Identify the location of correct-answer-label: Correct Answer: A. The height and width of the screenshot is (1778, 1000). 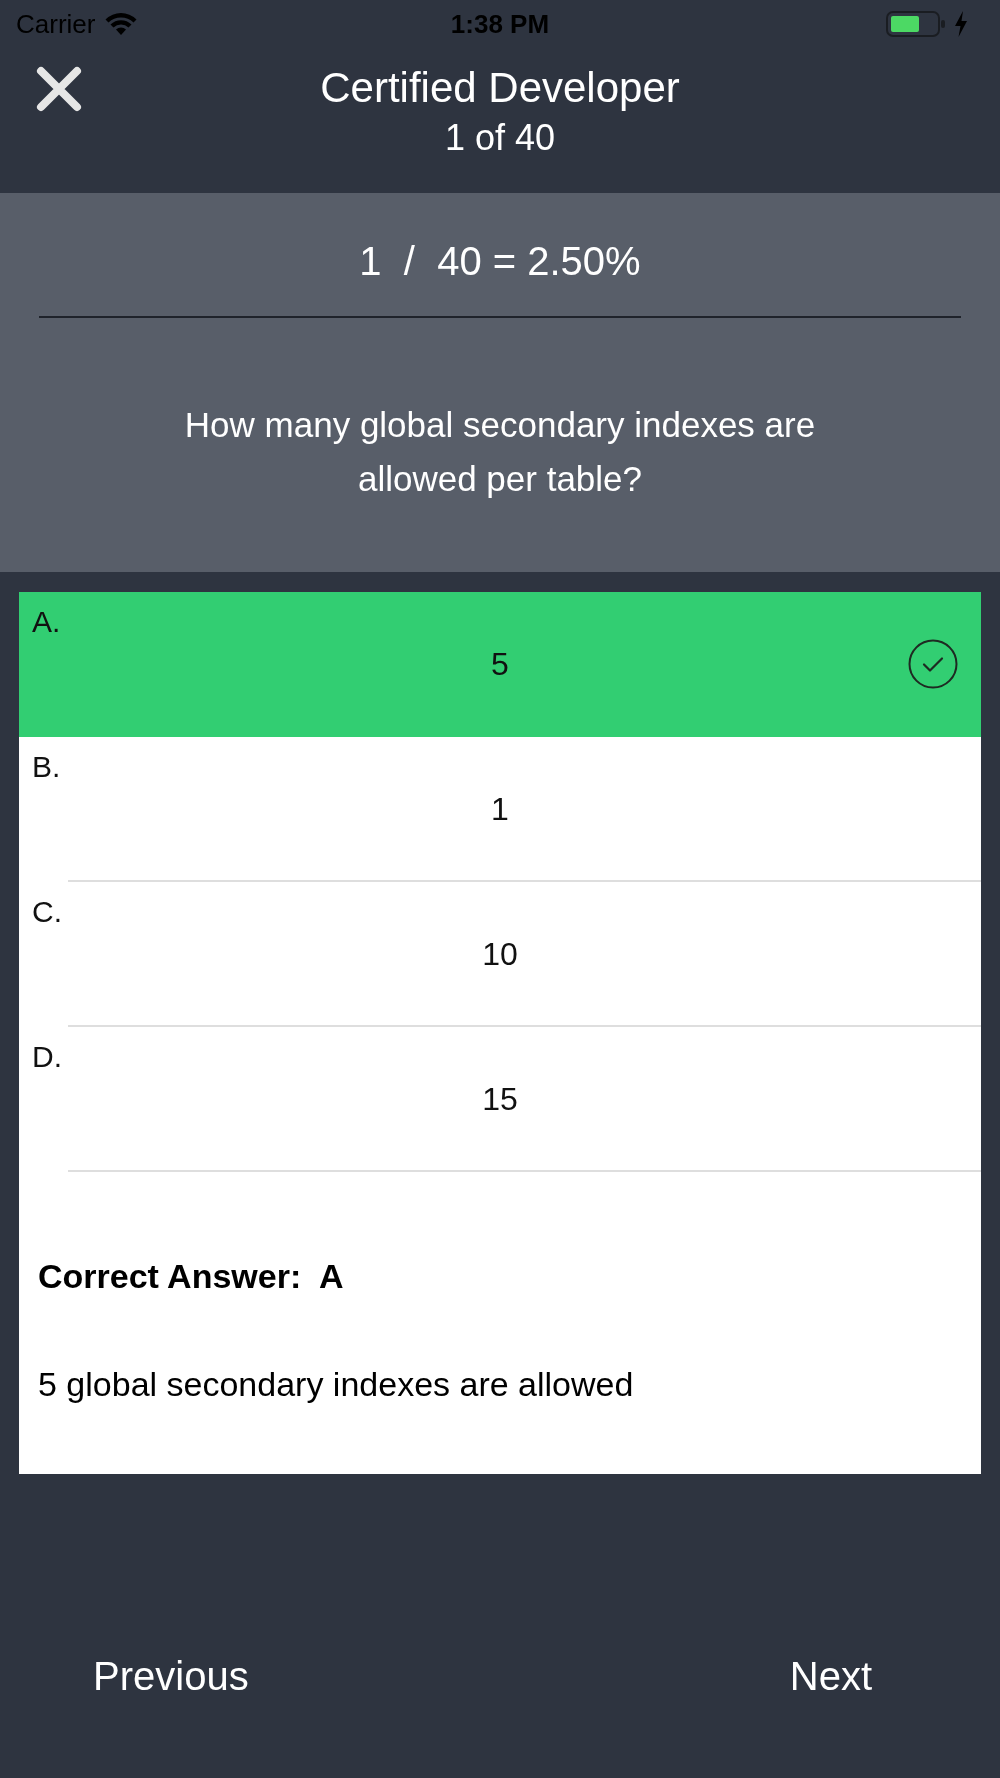
(191, 1276).